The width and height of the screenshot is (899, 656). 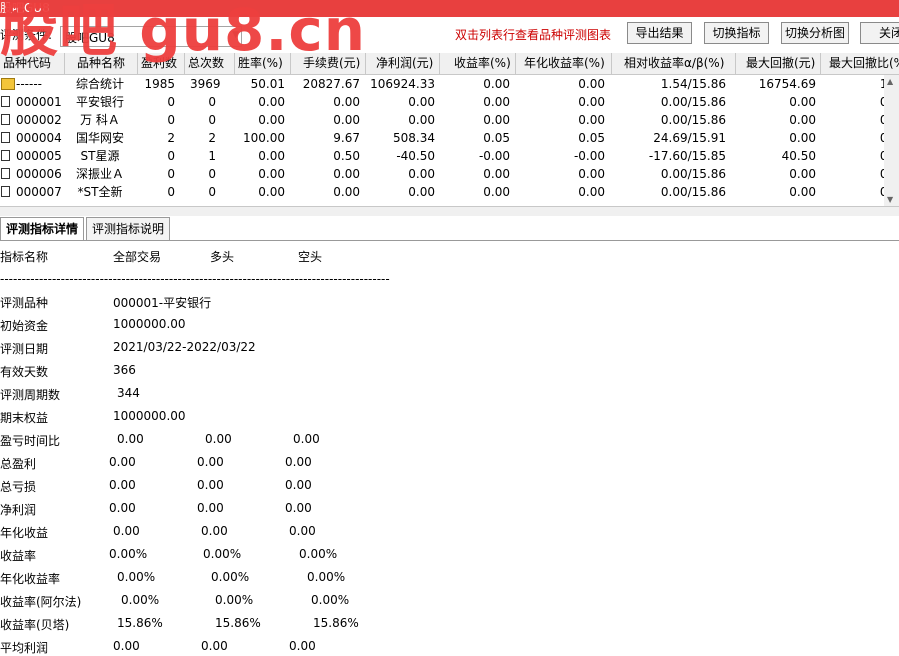 I want to click on col-annual: 年化收益率(%), so click(x=564, y=63).